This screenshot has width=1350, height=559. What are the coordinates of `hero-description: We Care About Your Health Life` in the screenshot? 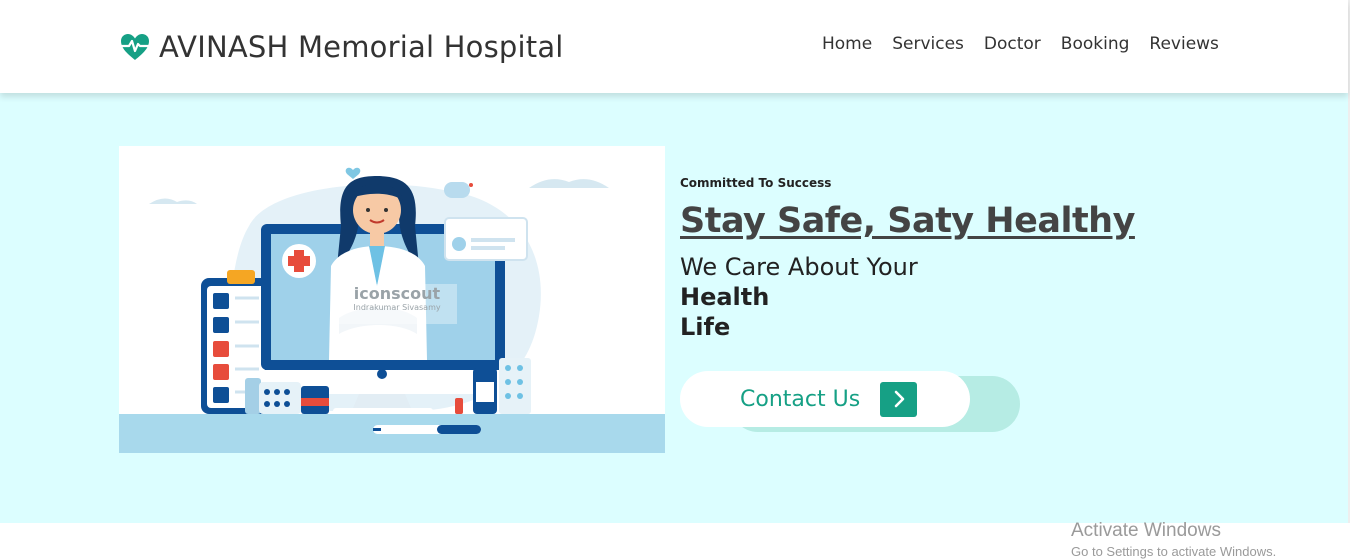 It's located at (960, 297).